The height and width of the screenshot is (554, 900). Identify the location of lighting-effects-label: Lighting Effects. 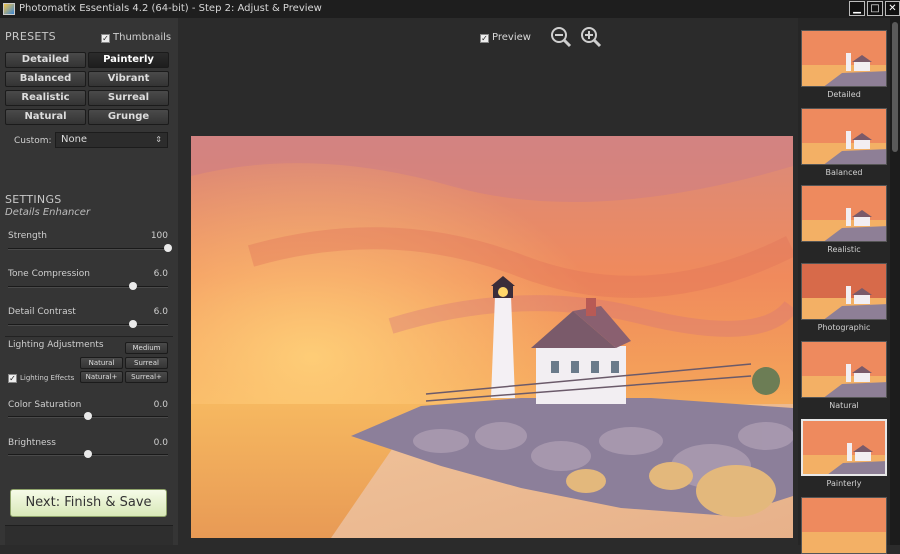
(47, 378).